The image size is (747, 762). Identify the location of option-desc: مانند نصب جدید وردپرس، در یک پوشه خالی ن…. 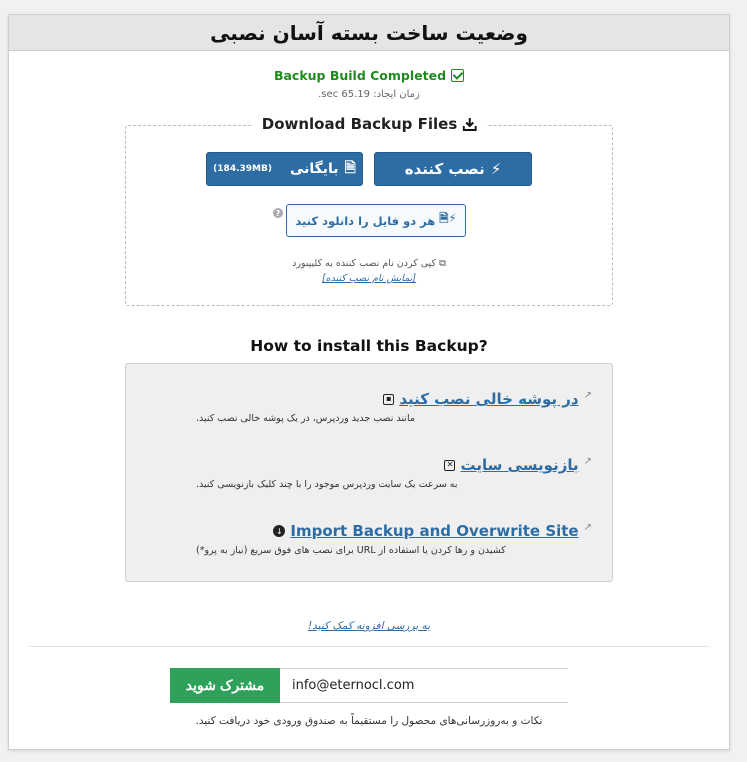
(305, 418).